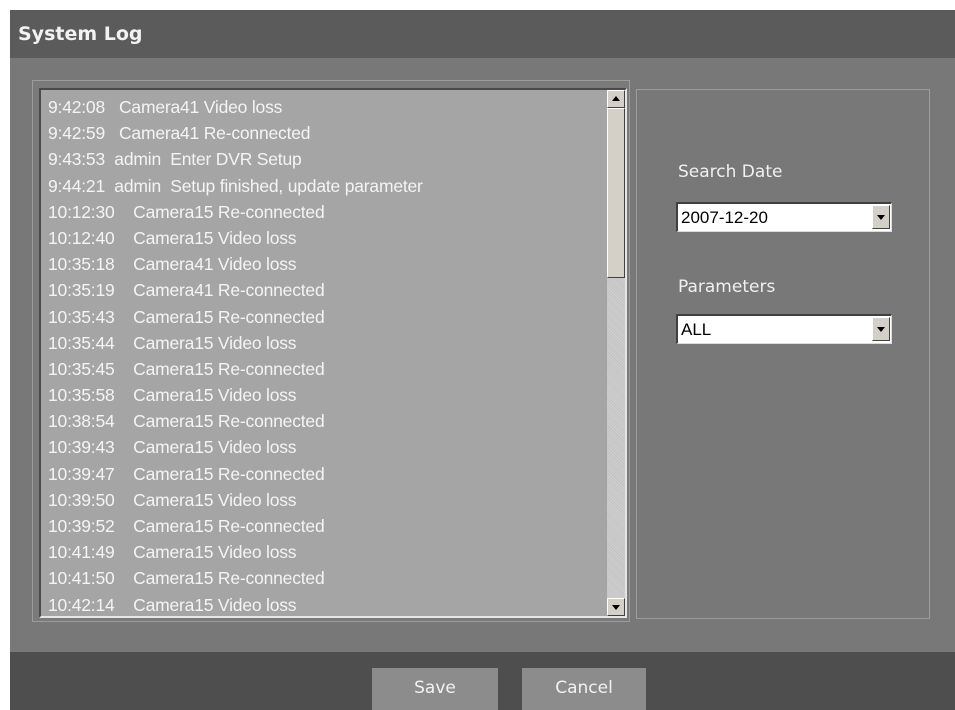  I want to click on save-button: Save, so click(435, 689).